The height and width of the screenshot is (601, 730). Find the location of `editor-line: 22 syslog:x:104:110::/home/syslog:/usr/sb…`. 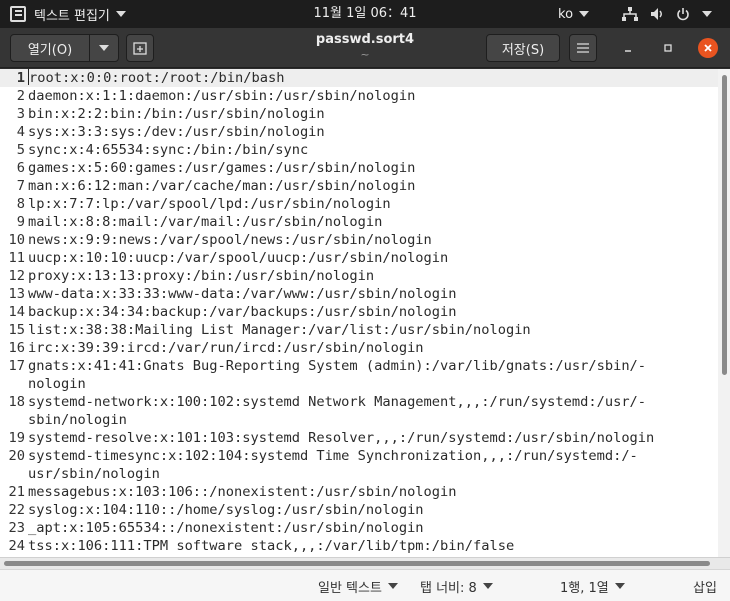

editor-line: 22 syslog:x:104:110::/home/syslog:/usr/sb… is located at coordinates (359, 510).